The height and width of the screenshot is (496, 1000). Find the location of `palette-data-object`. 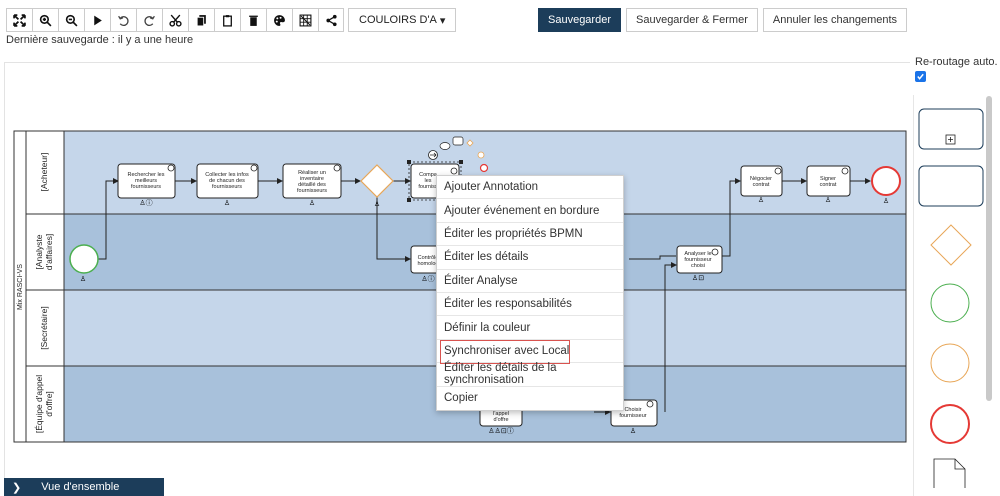

palette-data-object is located at coordinates (949, 473).